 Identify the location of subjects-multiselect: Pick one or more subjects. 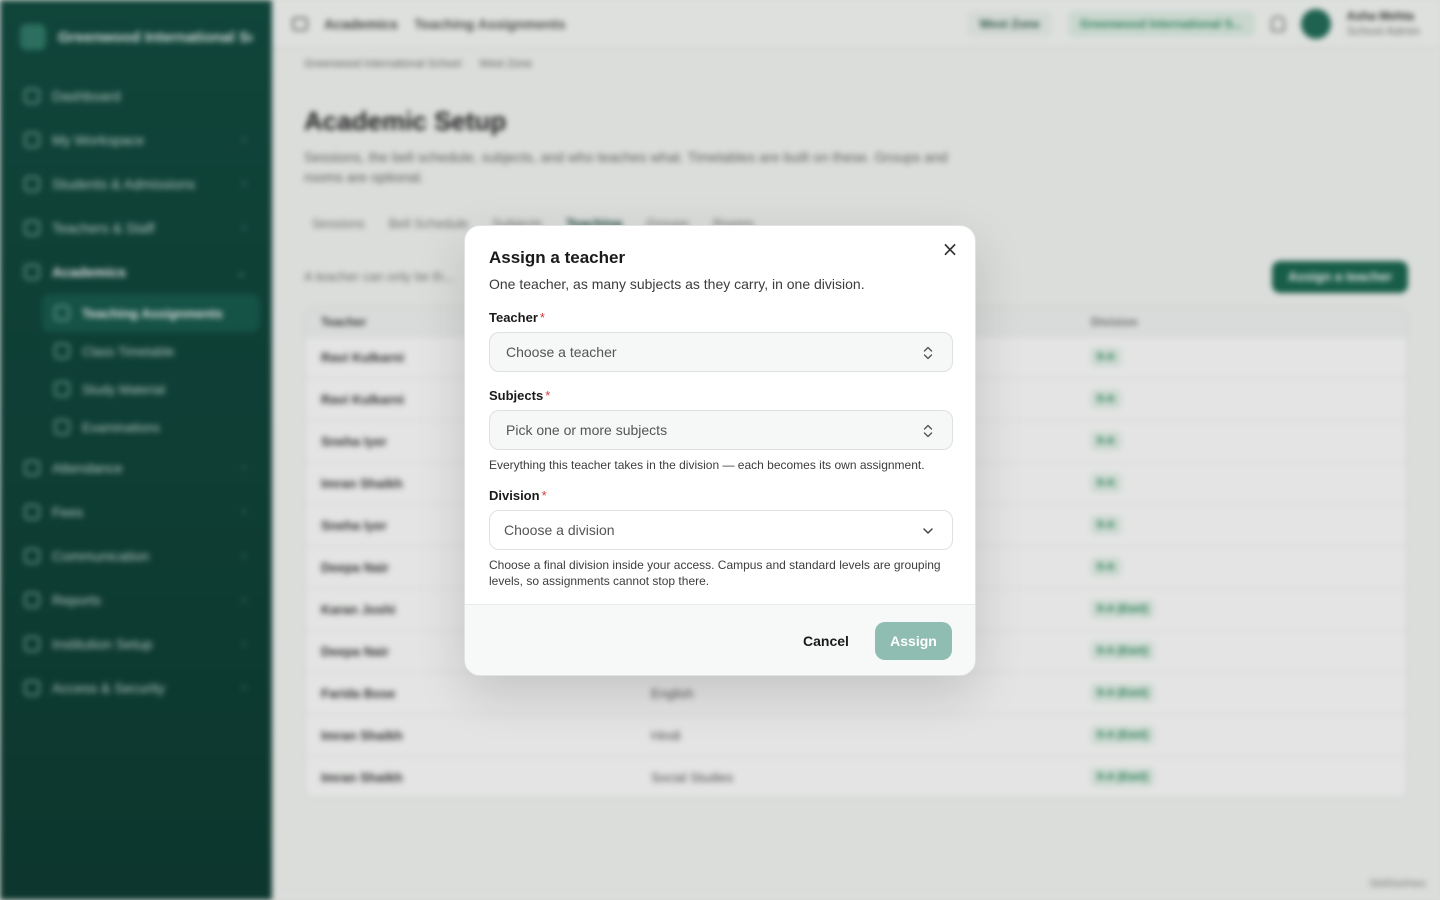
(721, 430).